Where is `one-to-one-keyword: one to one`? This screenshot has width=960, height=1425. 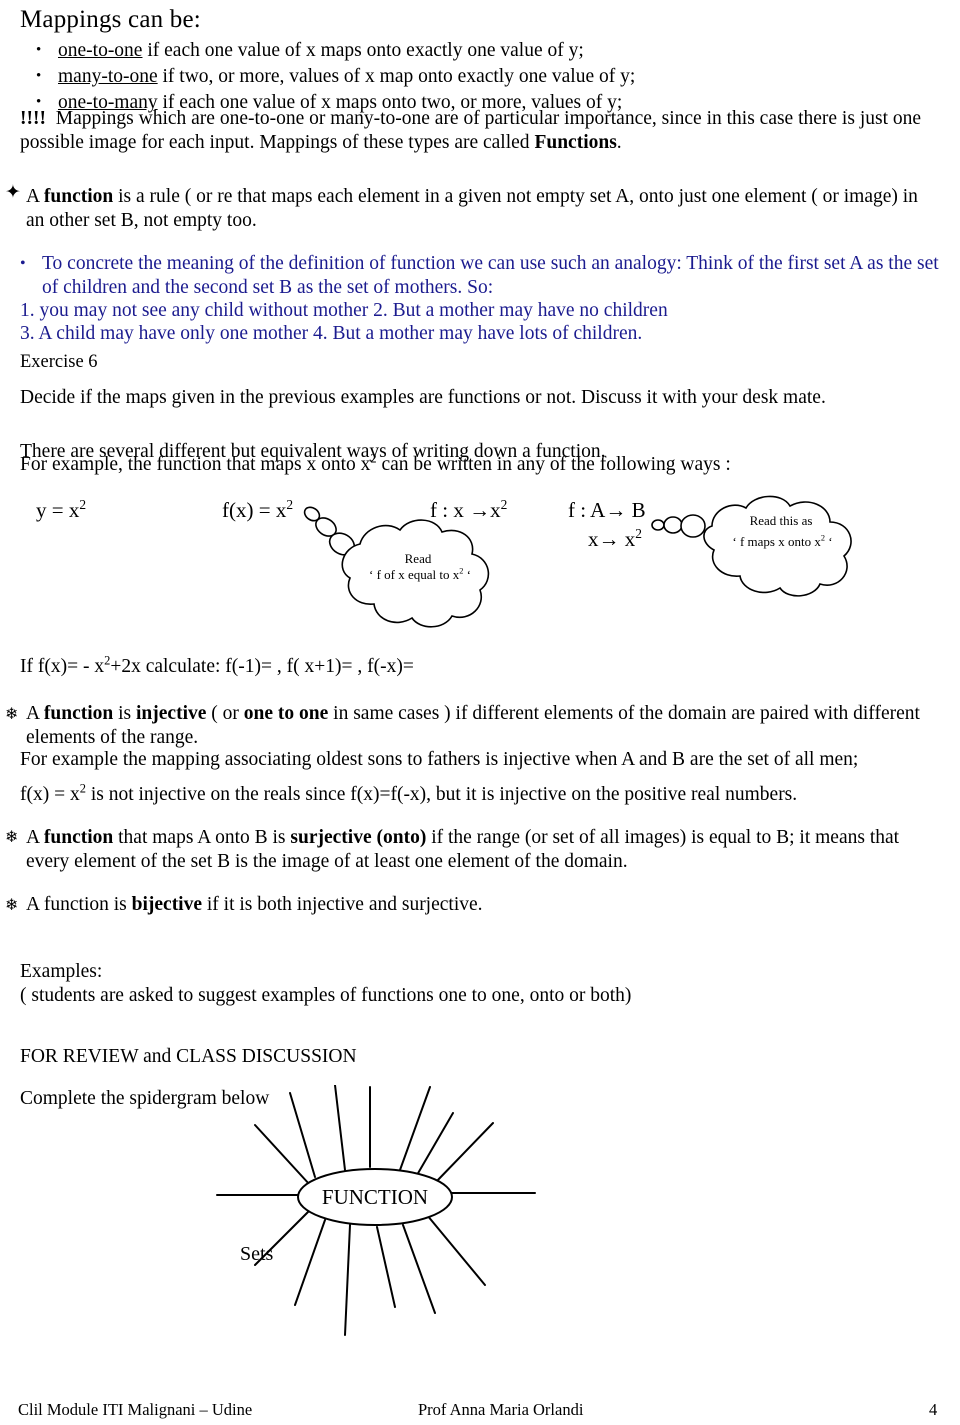
one-to-one-keyword: one to one is located at coordinates (286, 713).